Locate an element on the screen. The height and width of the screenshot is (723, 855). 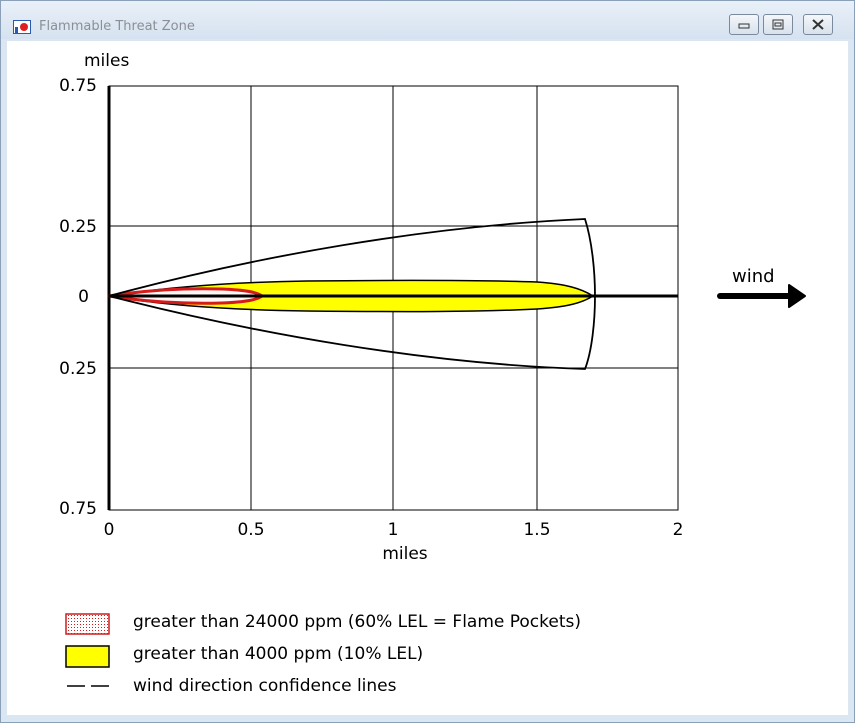
title-bar: Flammable Threat Zone is located at coordinates (427, 20).